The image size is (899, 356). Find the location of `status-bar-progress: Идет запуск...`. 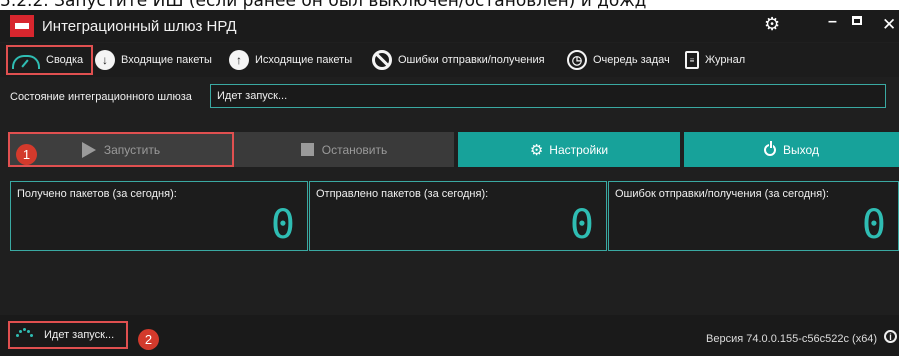

status-bar-progress: Идет запуск... is located at coordinates (68, 335).